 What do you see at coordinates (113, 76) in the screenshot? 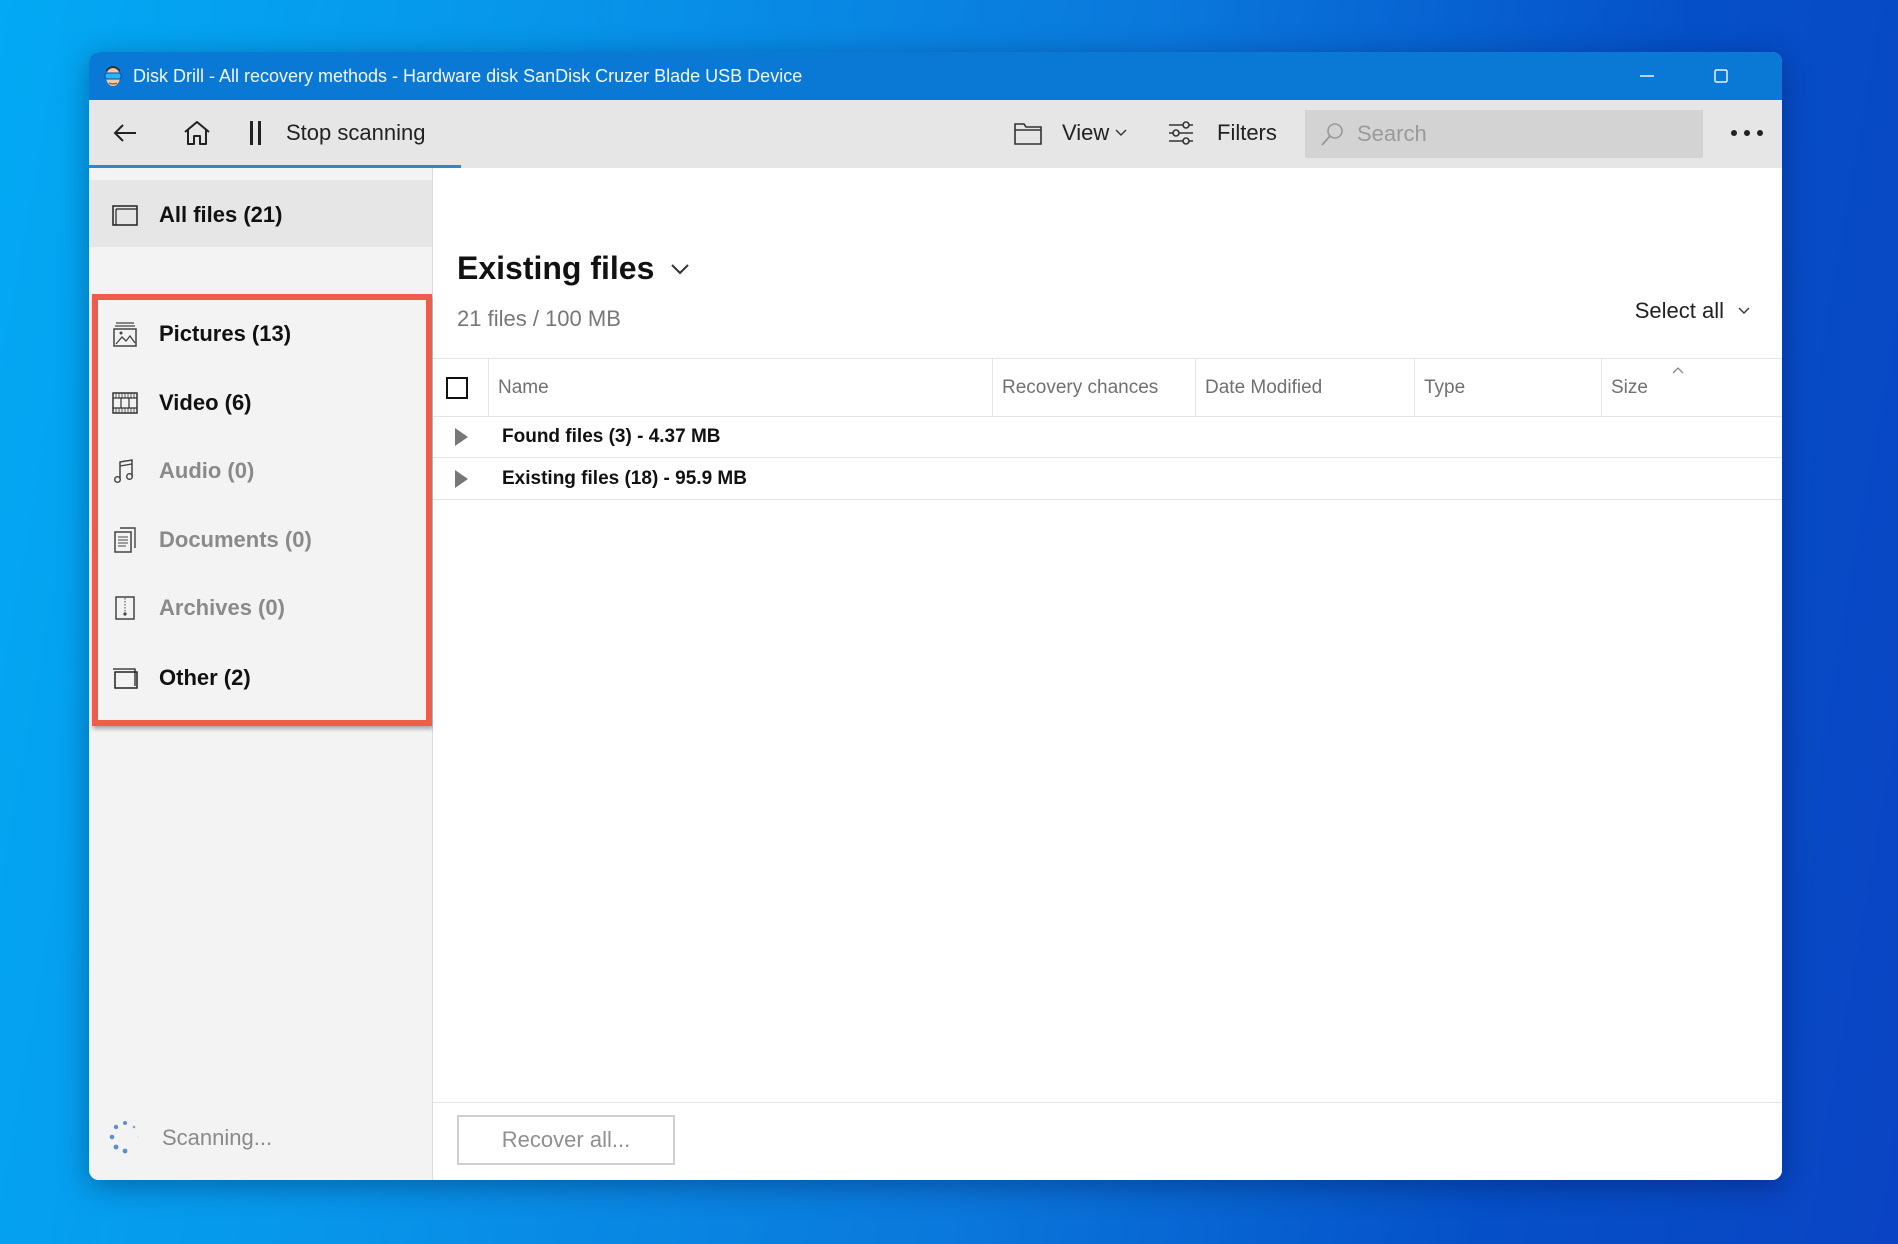
I see `disk-drill-logo-icon` at bounding box center [113, 76].